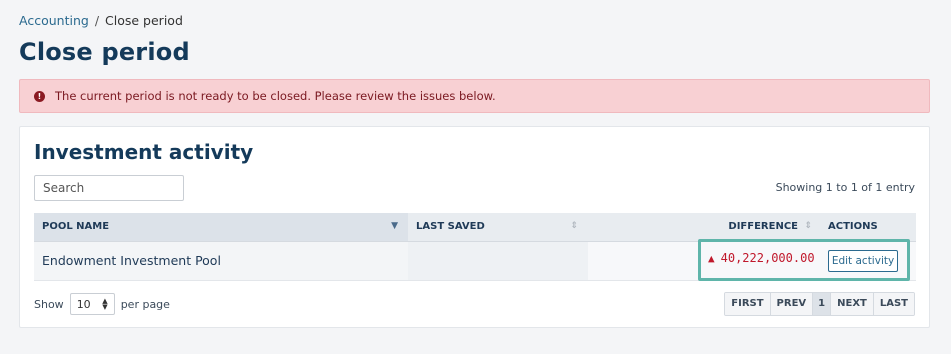 The width and height of the screenshot is (951, 354). I want to click on warning-triangle-icon: ▲, so click(711, 258).